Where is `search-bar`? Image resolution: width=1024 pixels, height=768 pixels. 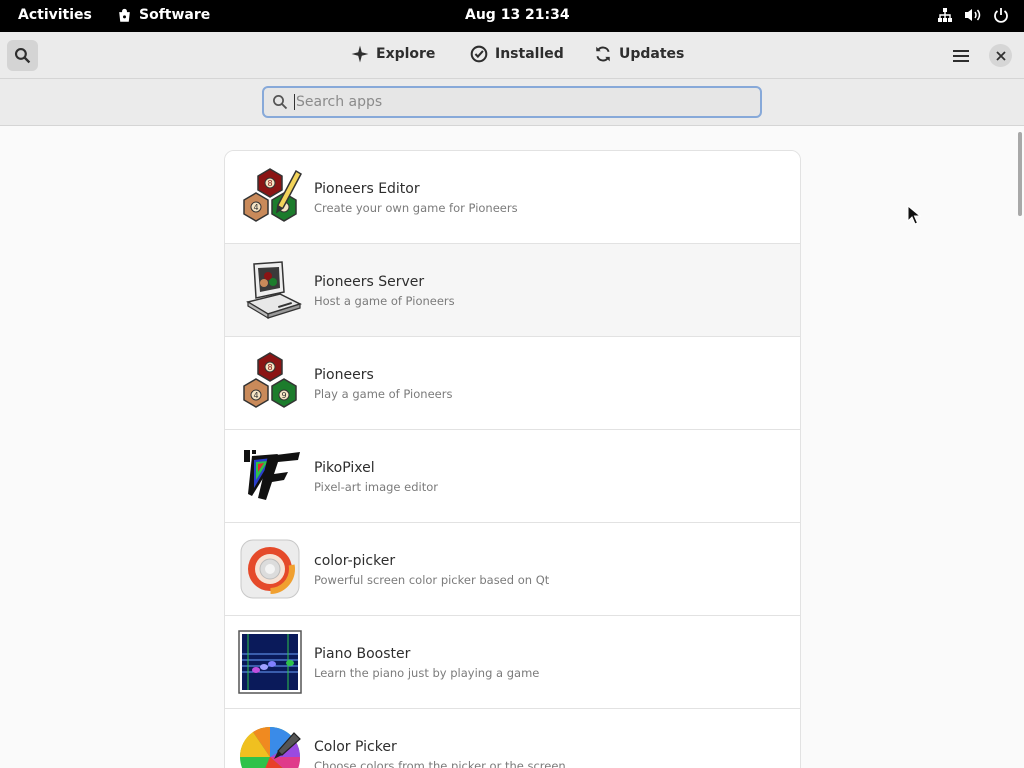 search-bar is located at coordinates (512, 102).